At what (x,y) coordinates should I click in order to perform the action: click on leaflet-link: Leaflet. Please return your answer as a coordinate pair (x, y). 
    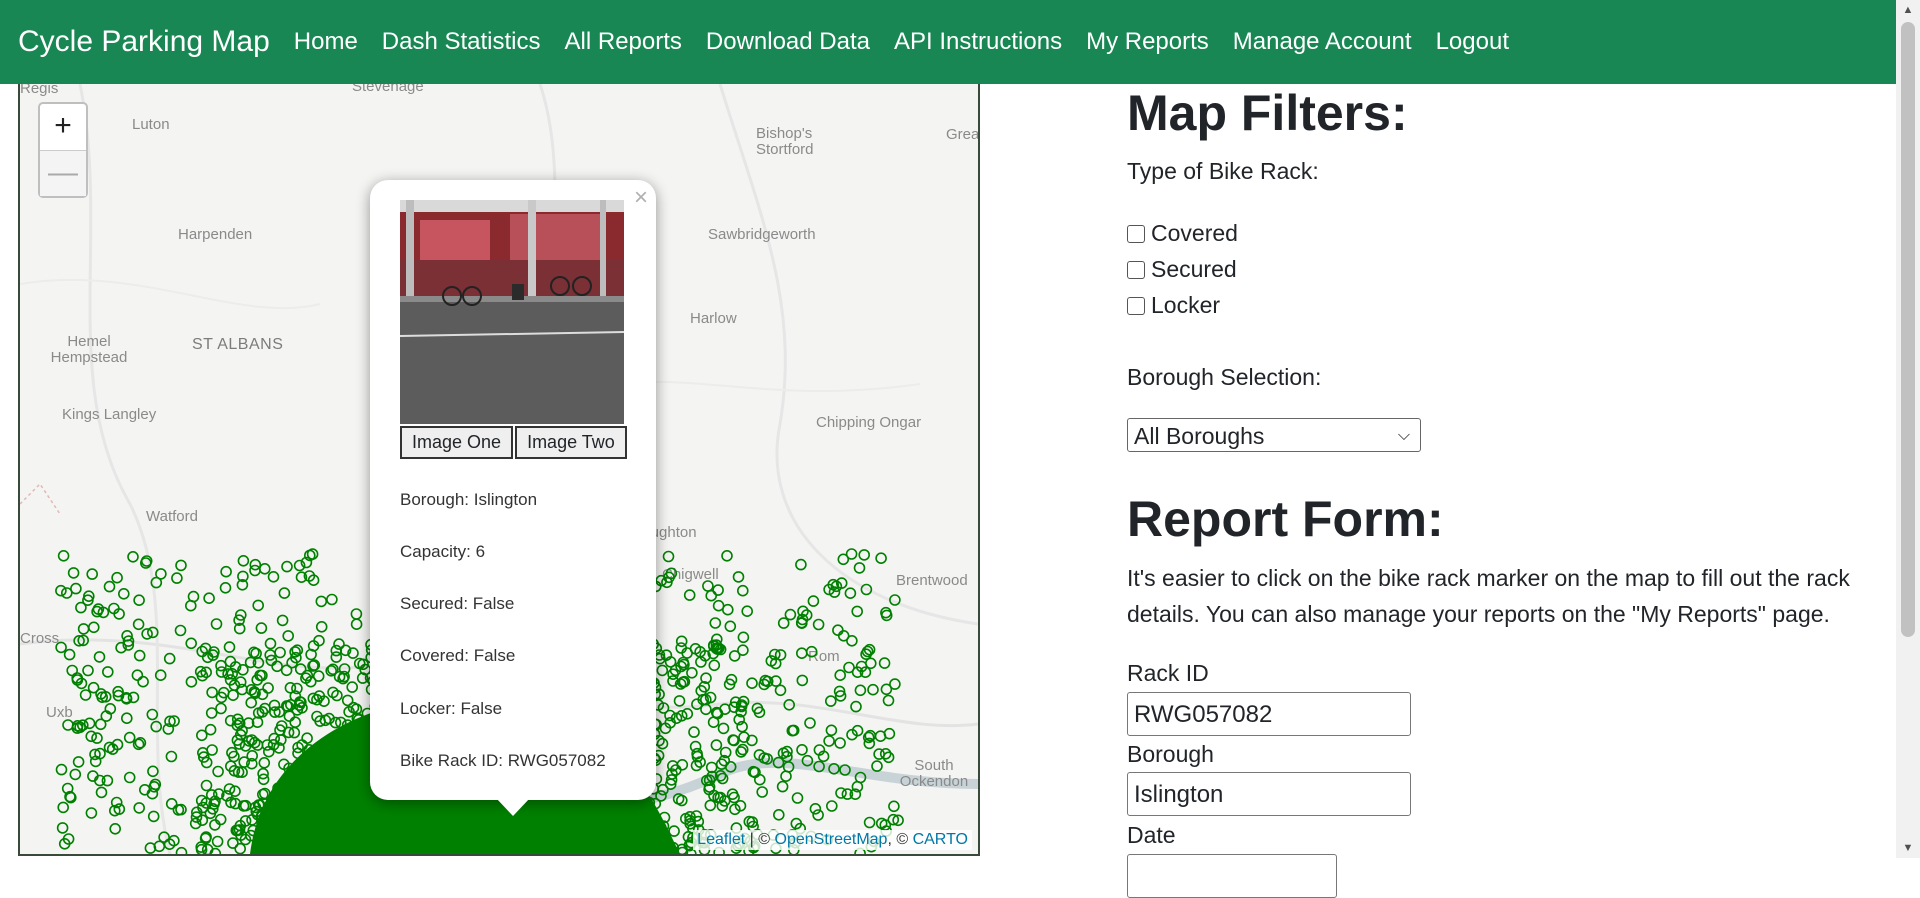
    Looking at the image, I should click on (721, 839).